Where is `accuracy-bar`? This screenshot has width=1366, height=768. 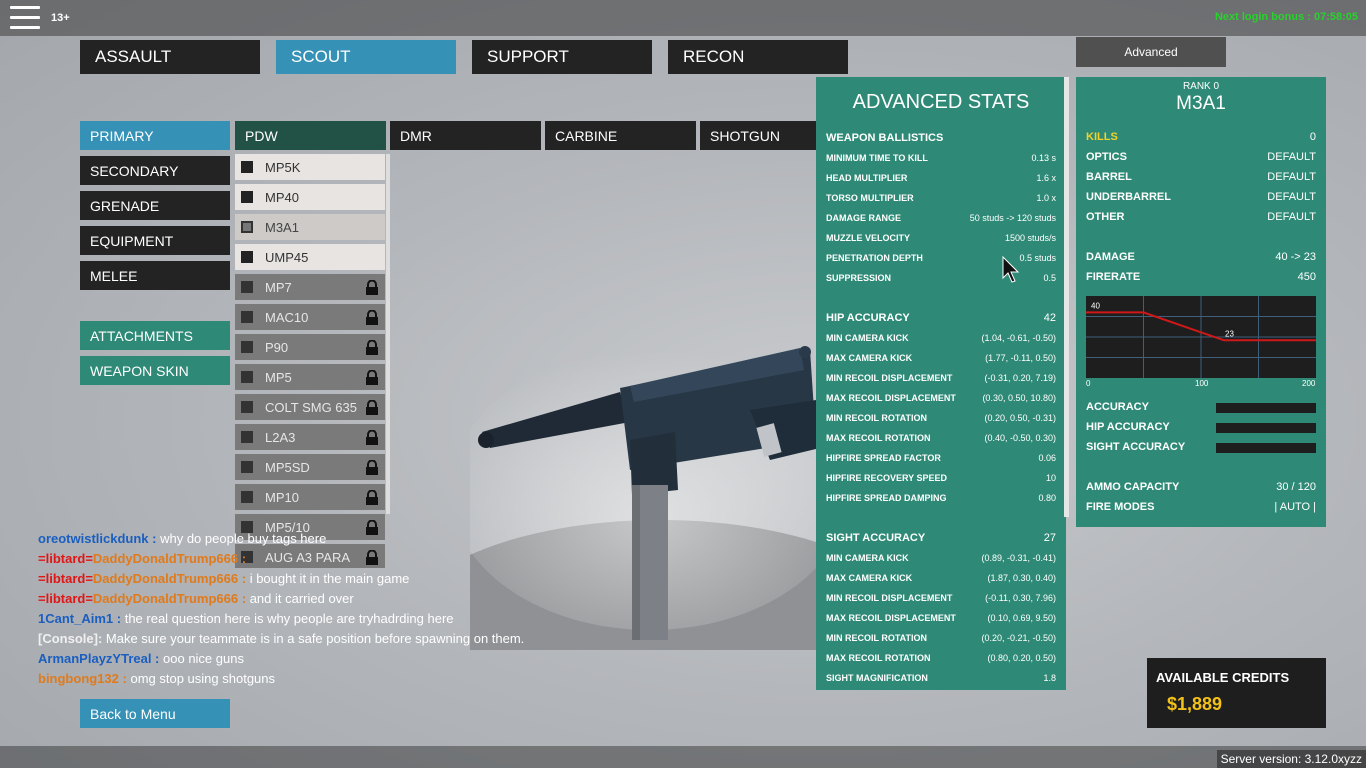
accuracy-bar is located at coordinates (1266, 408).